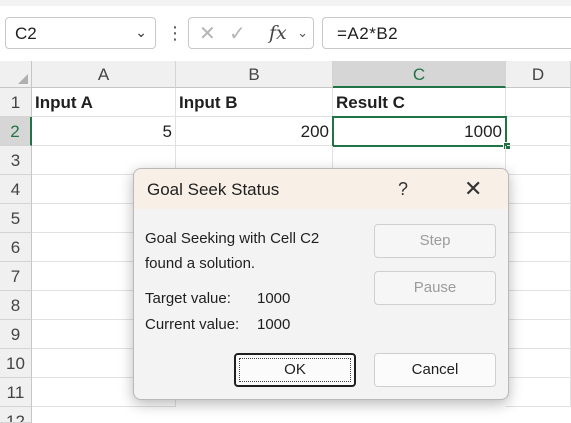 The width and height of the screenshot is (571, 423). Describe the element at coordinates (321, 189) in the screenshot. I see `dialog-title-bar: Goal Seek Status ? ✕` at that location.